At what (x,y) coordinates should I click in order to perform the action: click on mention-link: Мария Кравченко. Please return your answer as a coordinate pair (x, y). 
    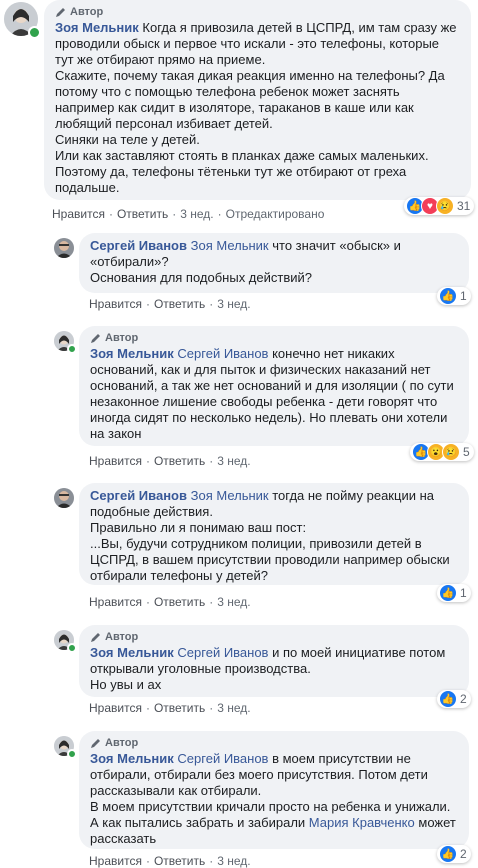
    Looking at the image, I should click on (362, 822).